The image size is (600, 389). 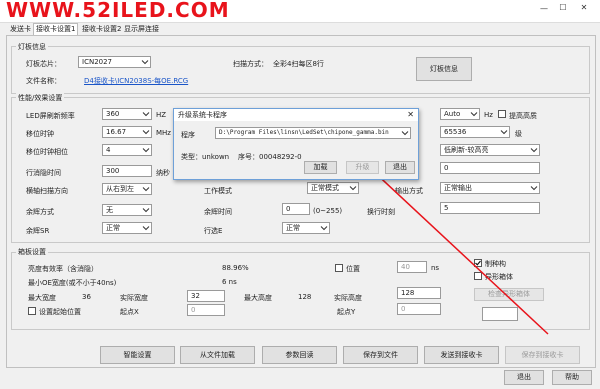 What do you see at coordinates (405, 133) in the screenshot?
I see `chevron-down-icon` at bounding box center [405, 133].